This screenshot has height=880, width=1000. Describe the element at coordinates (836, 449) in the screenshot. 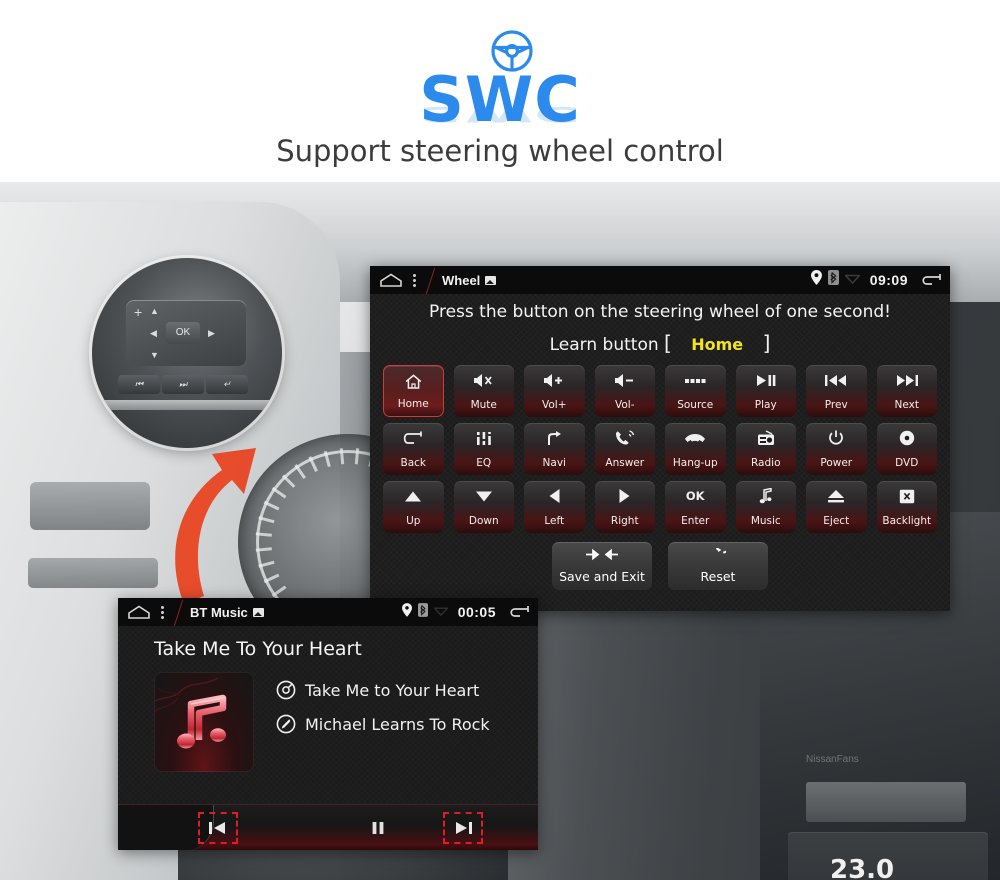

I see `key-power: Power` at that location.